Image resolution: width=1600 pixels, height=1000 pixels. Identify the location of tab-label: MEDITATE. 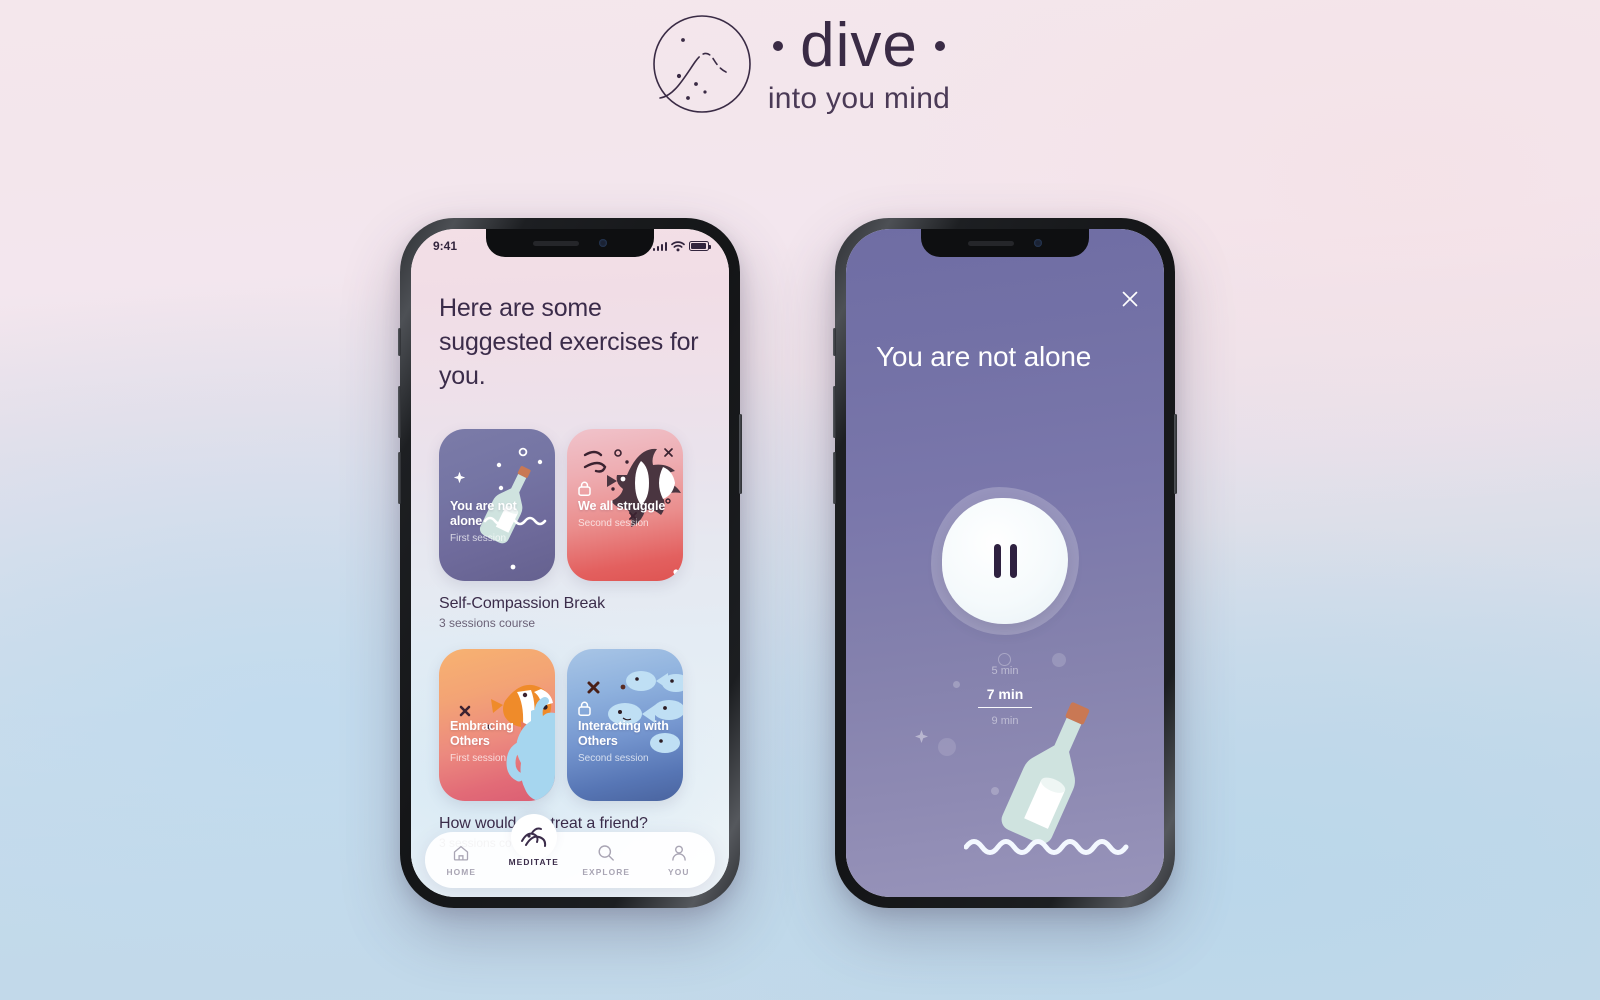
(533, 862).